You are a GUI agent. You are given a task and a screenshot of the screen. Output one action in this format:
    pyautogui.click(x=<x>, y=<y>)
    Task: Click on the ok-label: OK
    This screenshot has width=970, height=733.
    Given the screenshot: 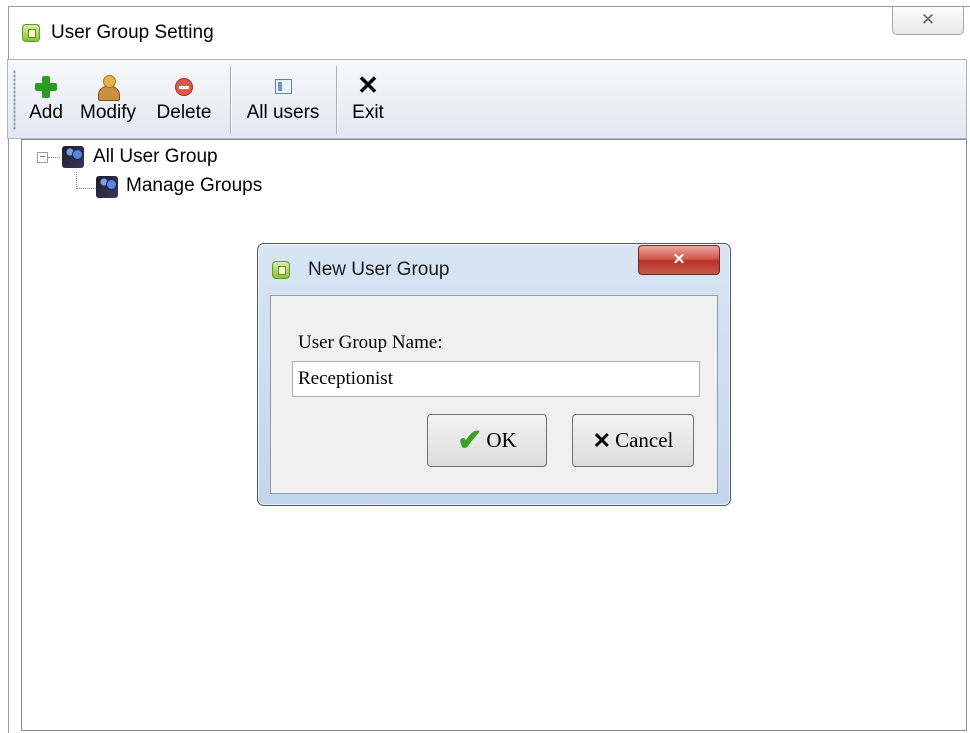 What is the action you would take?
    pyautogui.click(x=501, y=440)
    